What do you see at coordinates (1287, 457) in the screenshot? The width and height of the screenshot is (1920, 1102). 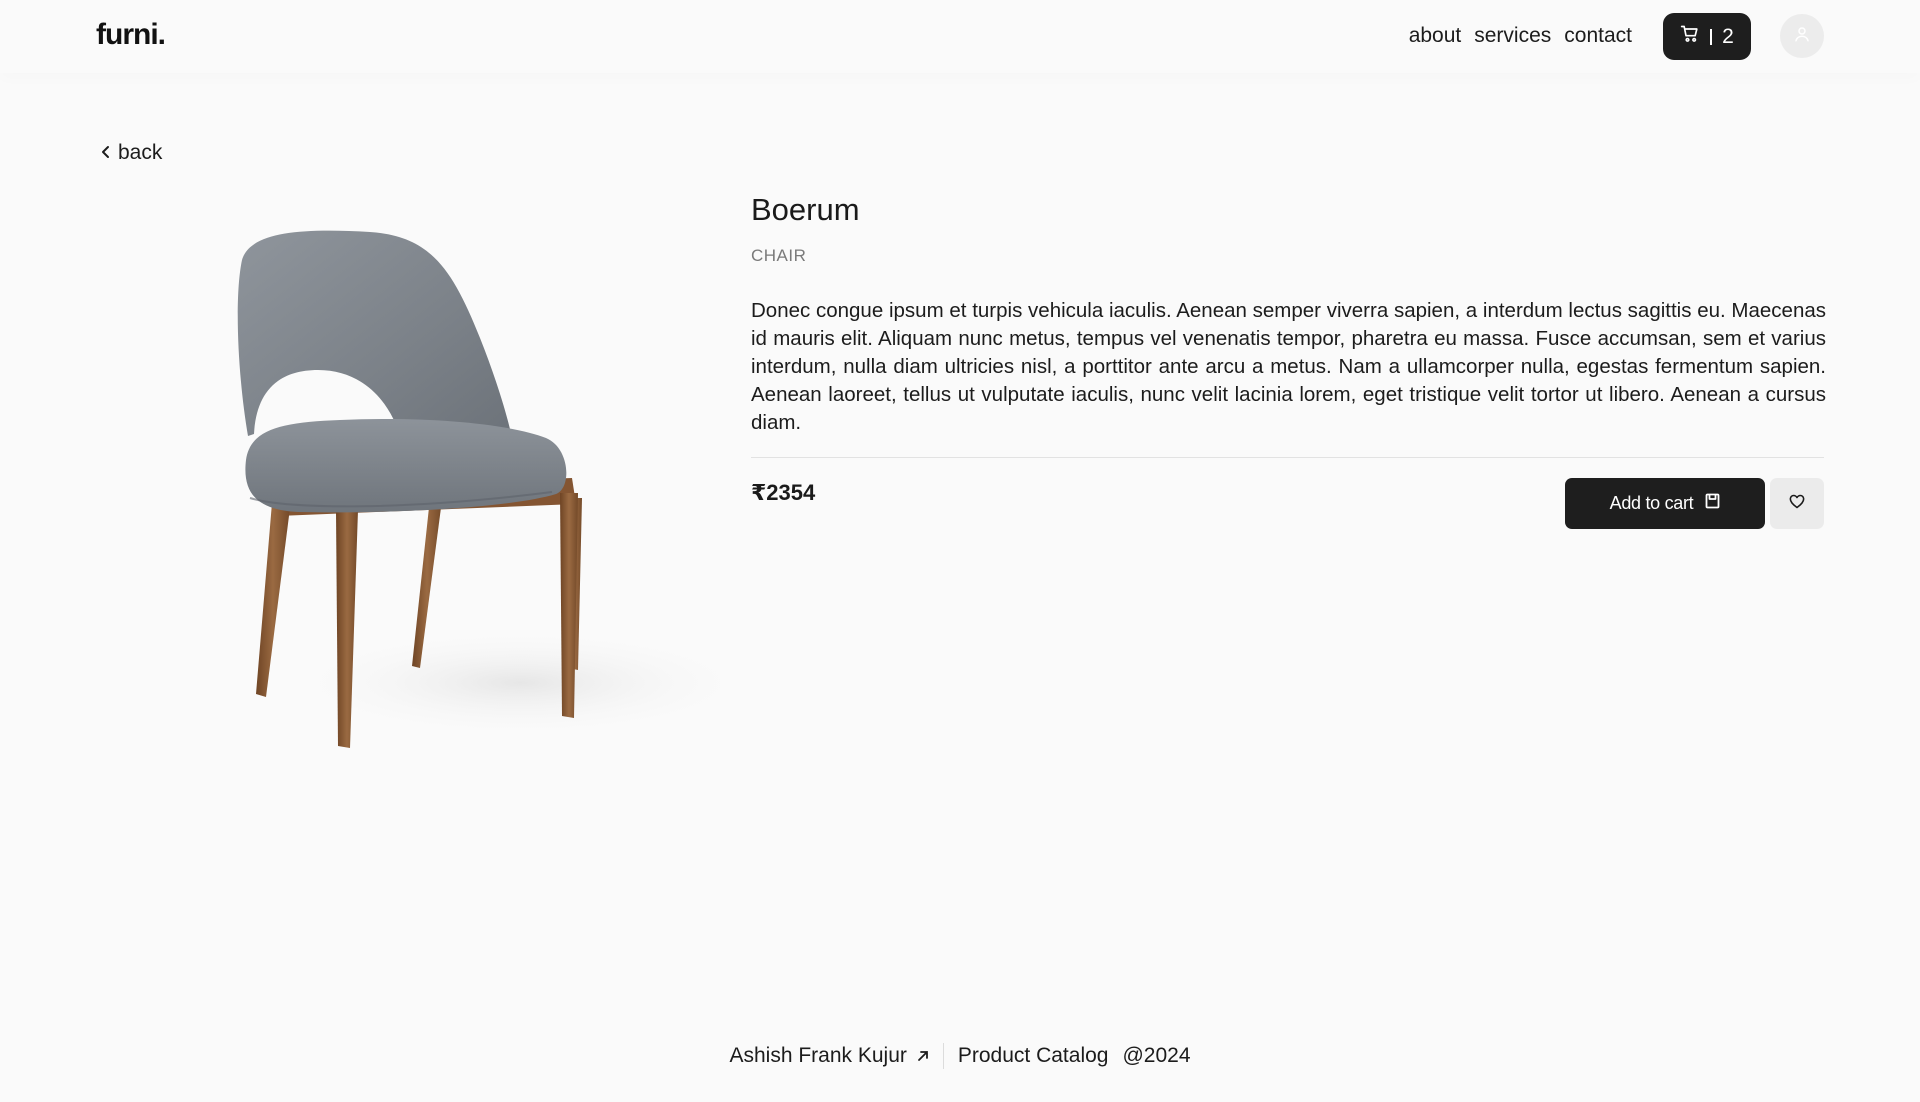 I see `divider` at bounding box center [1287, 457].